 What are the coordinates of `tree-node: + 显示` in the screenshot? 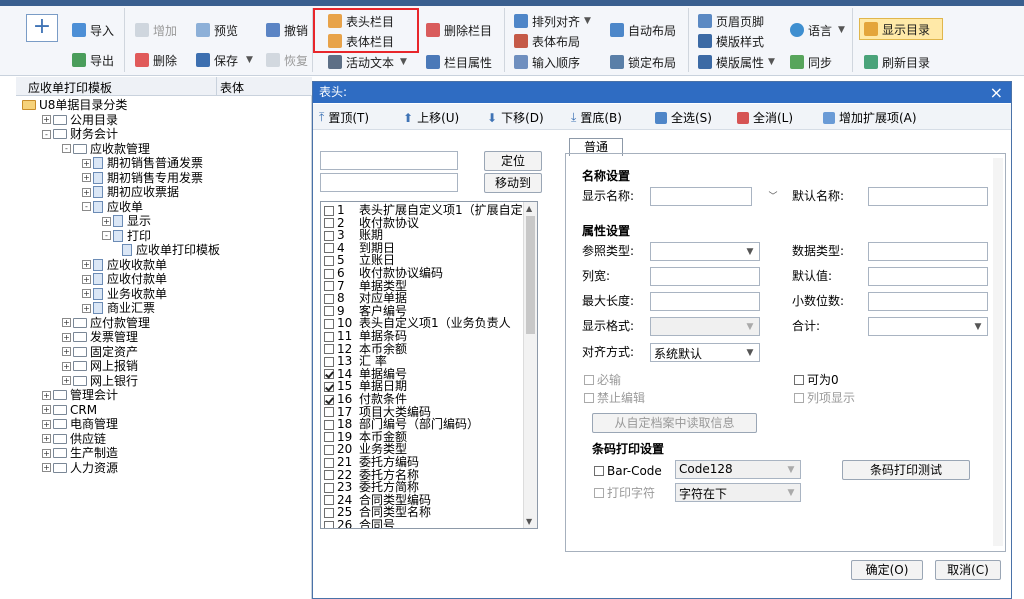 It's located at (126, 221).